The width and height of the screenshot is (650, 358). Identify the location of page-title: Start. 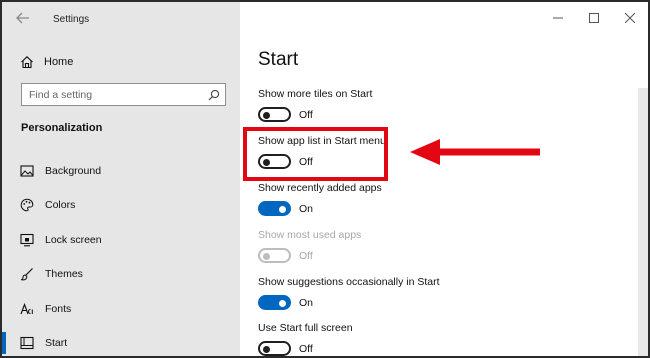
(278, 59).